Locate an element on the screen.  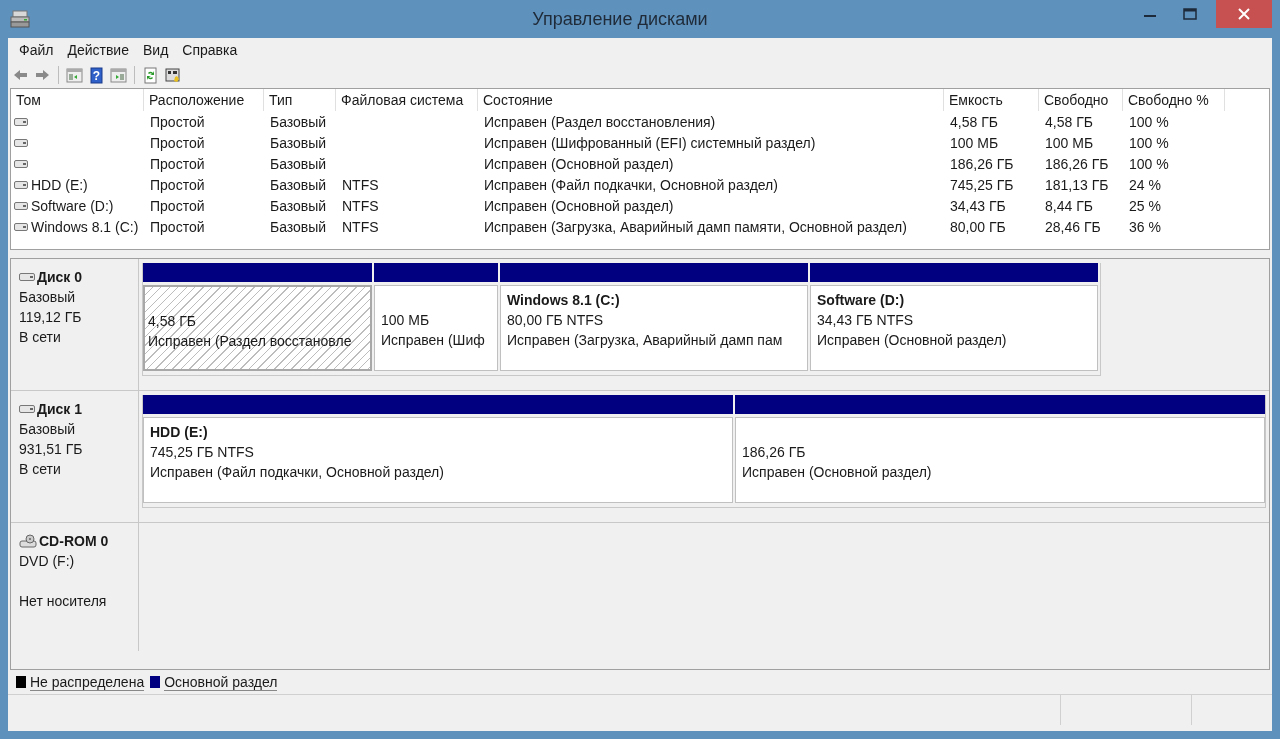
table-cell: Исправен (Раздел восстановления) is located at coordinates (600, 121).